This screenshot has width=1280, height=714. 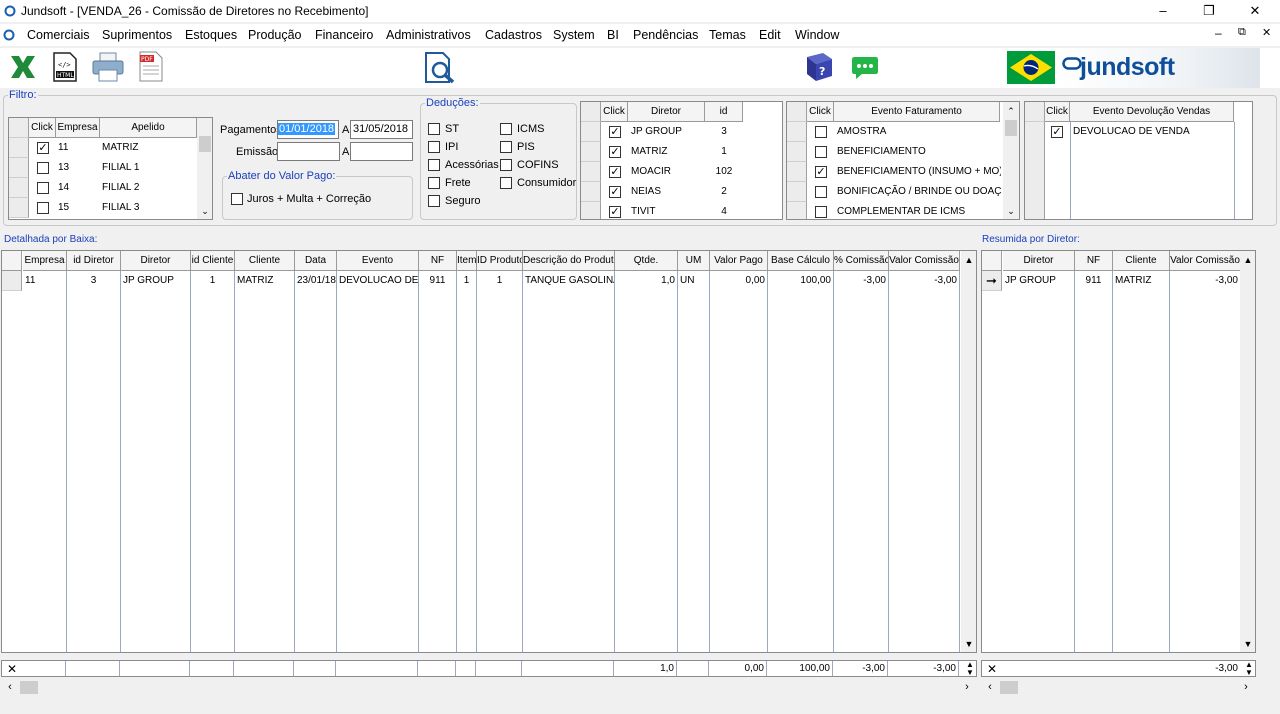 What do you see at coordinates (665, 35) in the screenshot?
I see `menu-pendencias: Pendências` at bounding box center [665, 35].